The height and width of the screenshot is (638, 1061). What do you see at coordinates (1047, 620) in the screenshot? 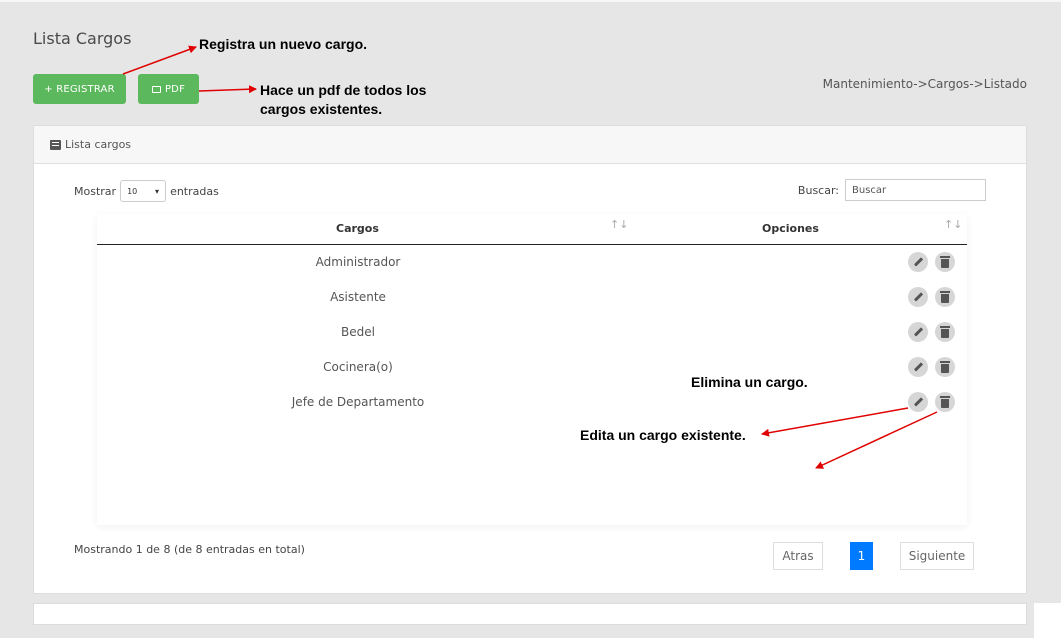
I see `side-panel` at bounding box center [1047, 620].